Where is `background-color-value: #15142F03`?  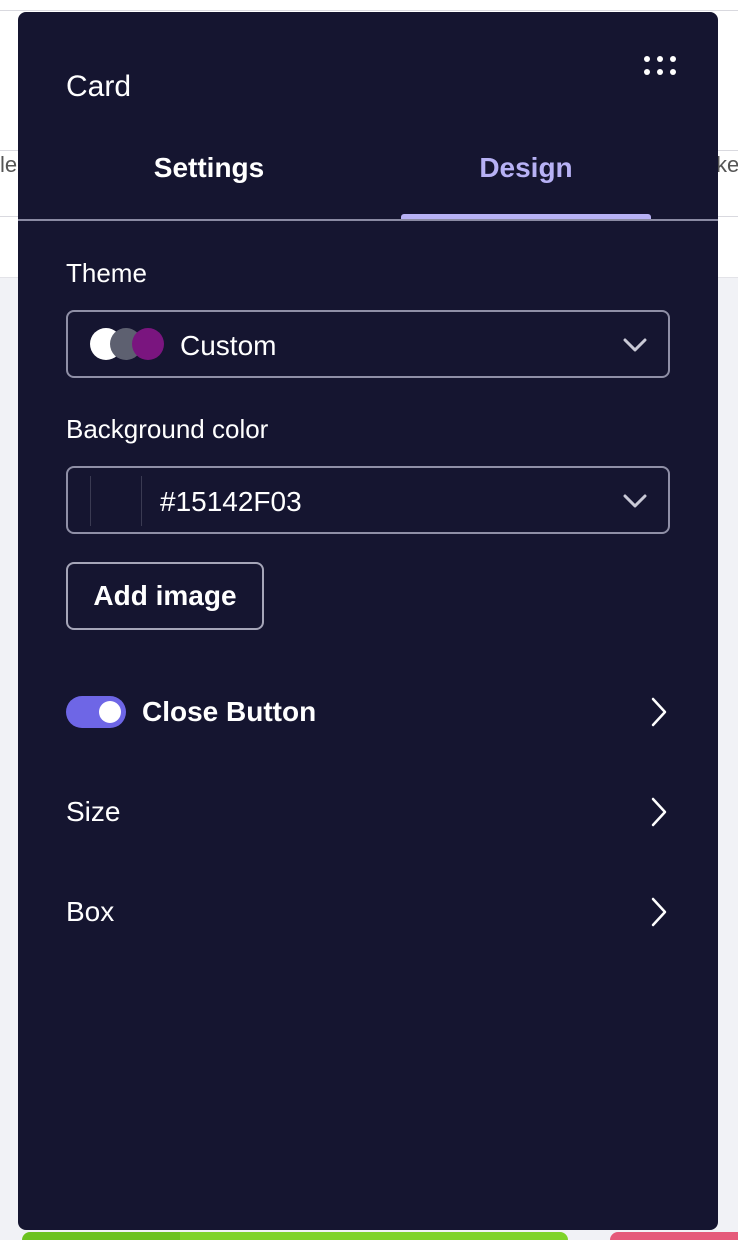 background-color-value: #15142F03 is located at coordinates (231, 501).